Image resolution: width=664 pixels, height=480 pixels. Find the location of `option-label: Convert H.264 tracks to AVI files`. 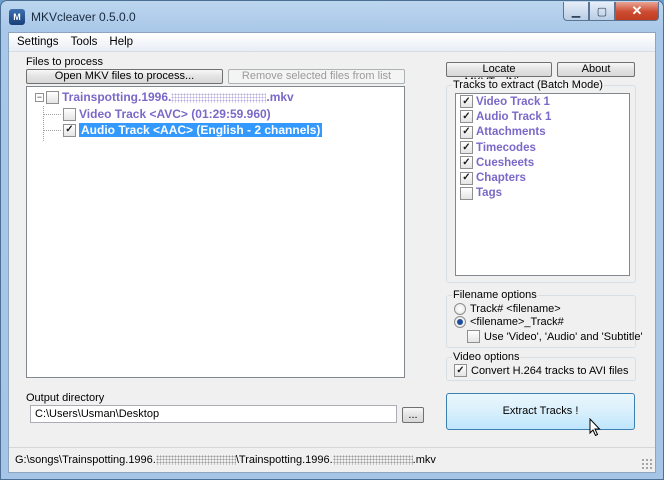

option-label: Convert H.264 tracks to AVI files is located at coordinates (550, 370).